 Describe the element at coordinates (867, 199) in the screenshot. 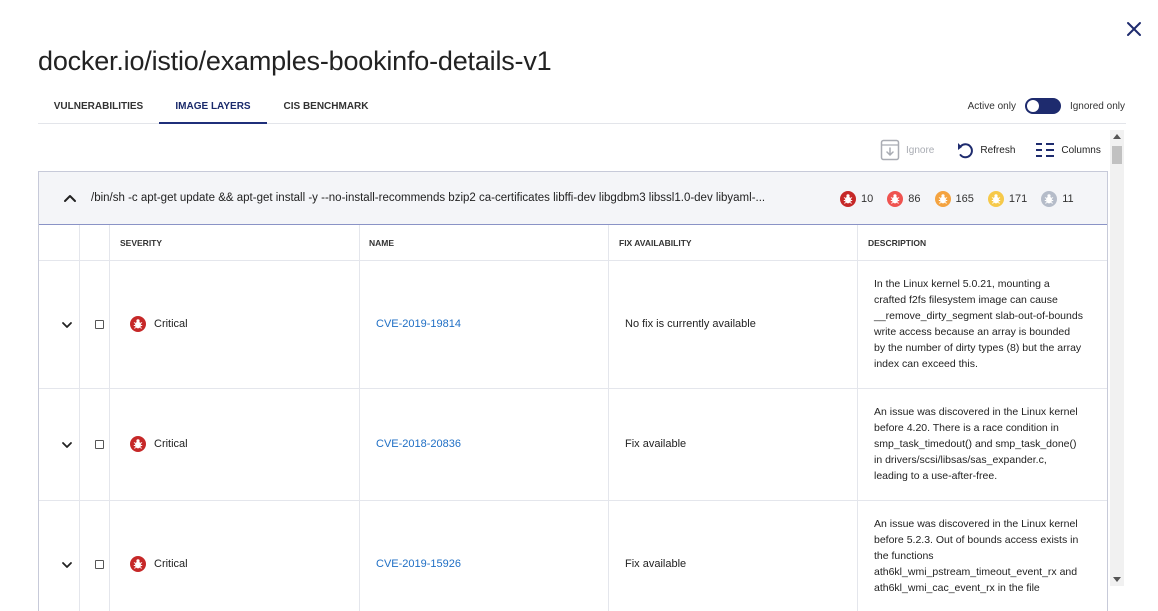

I see `critical-count-value: 10` at that location.